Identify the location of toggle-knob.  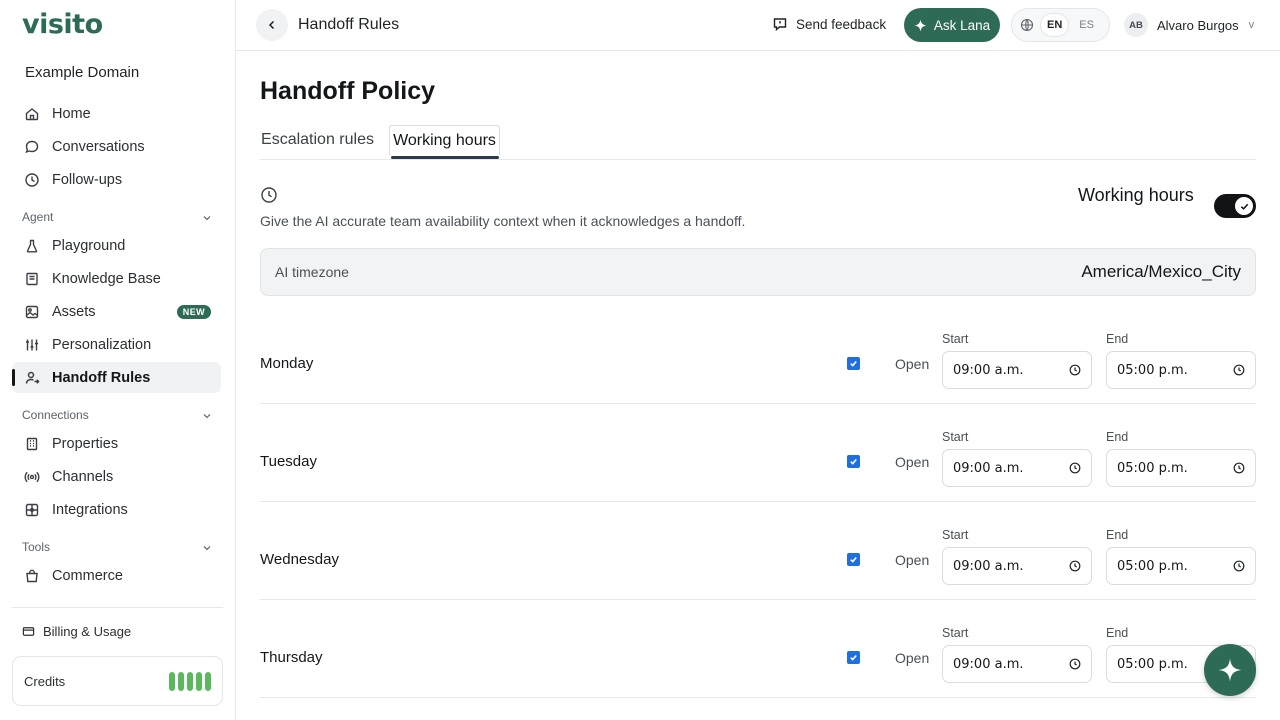
(1244, 206).